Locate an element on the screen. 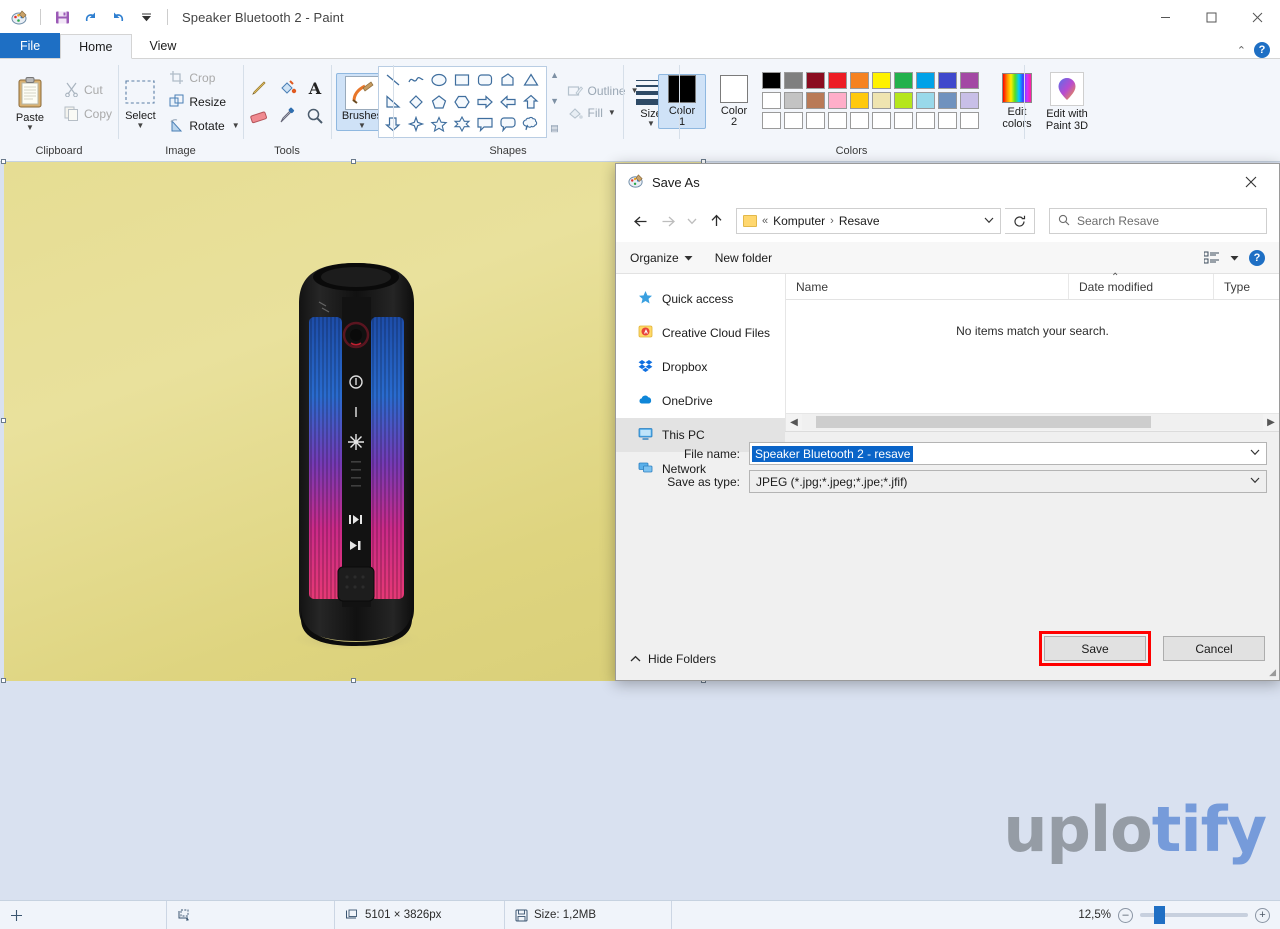 Image resolution: width=1280 pixels, height=929 pixels. shape-right-triangle-icon is located at coordinates (393, 102).